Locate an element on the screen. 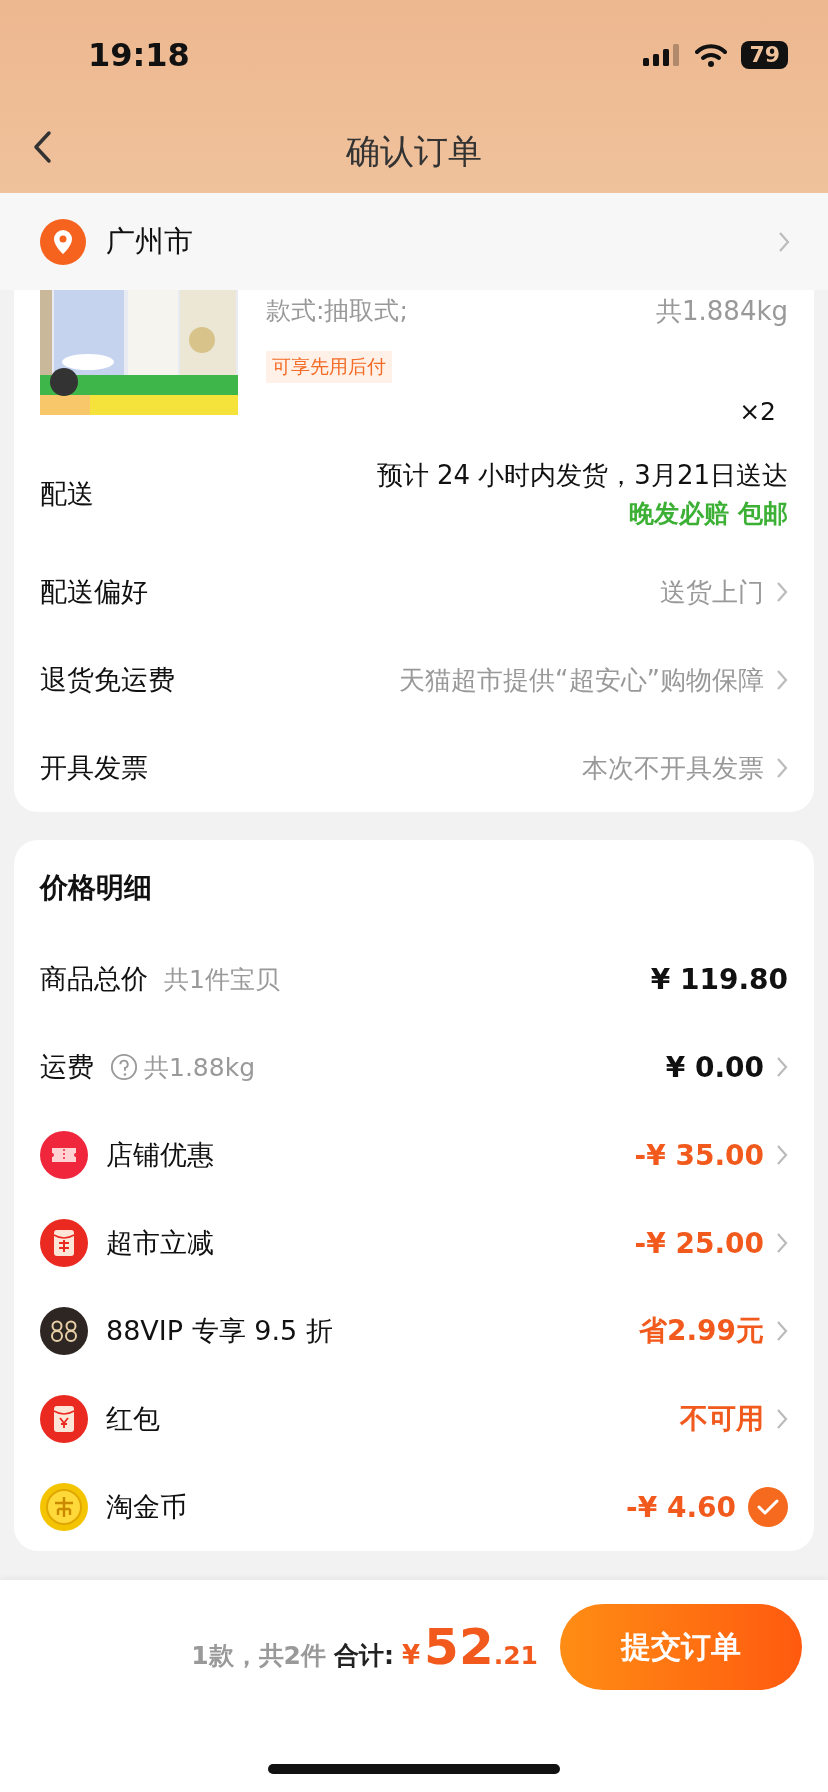  row-label: 配送偏好 is located at coordinates (94, 592).